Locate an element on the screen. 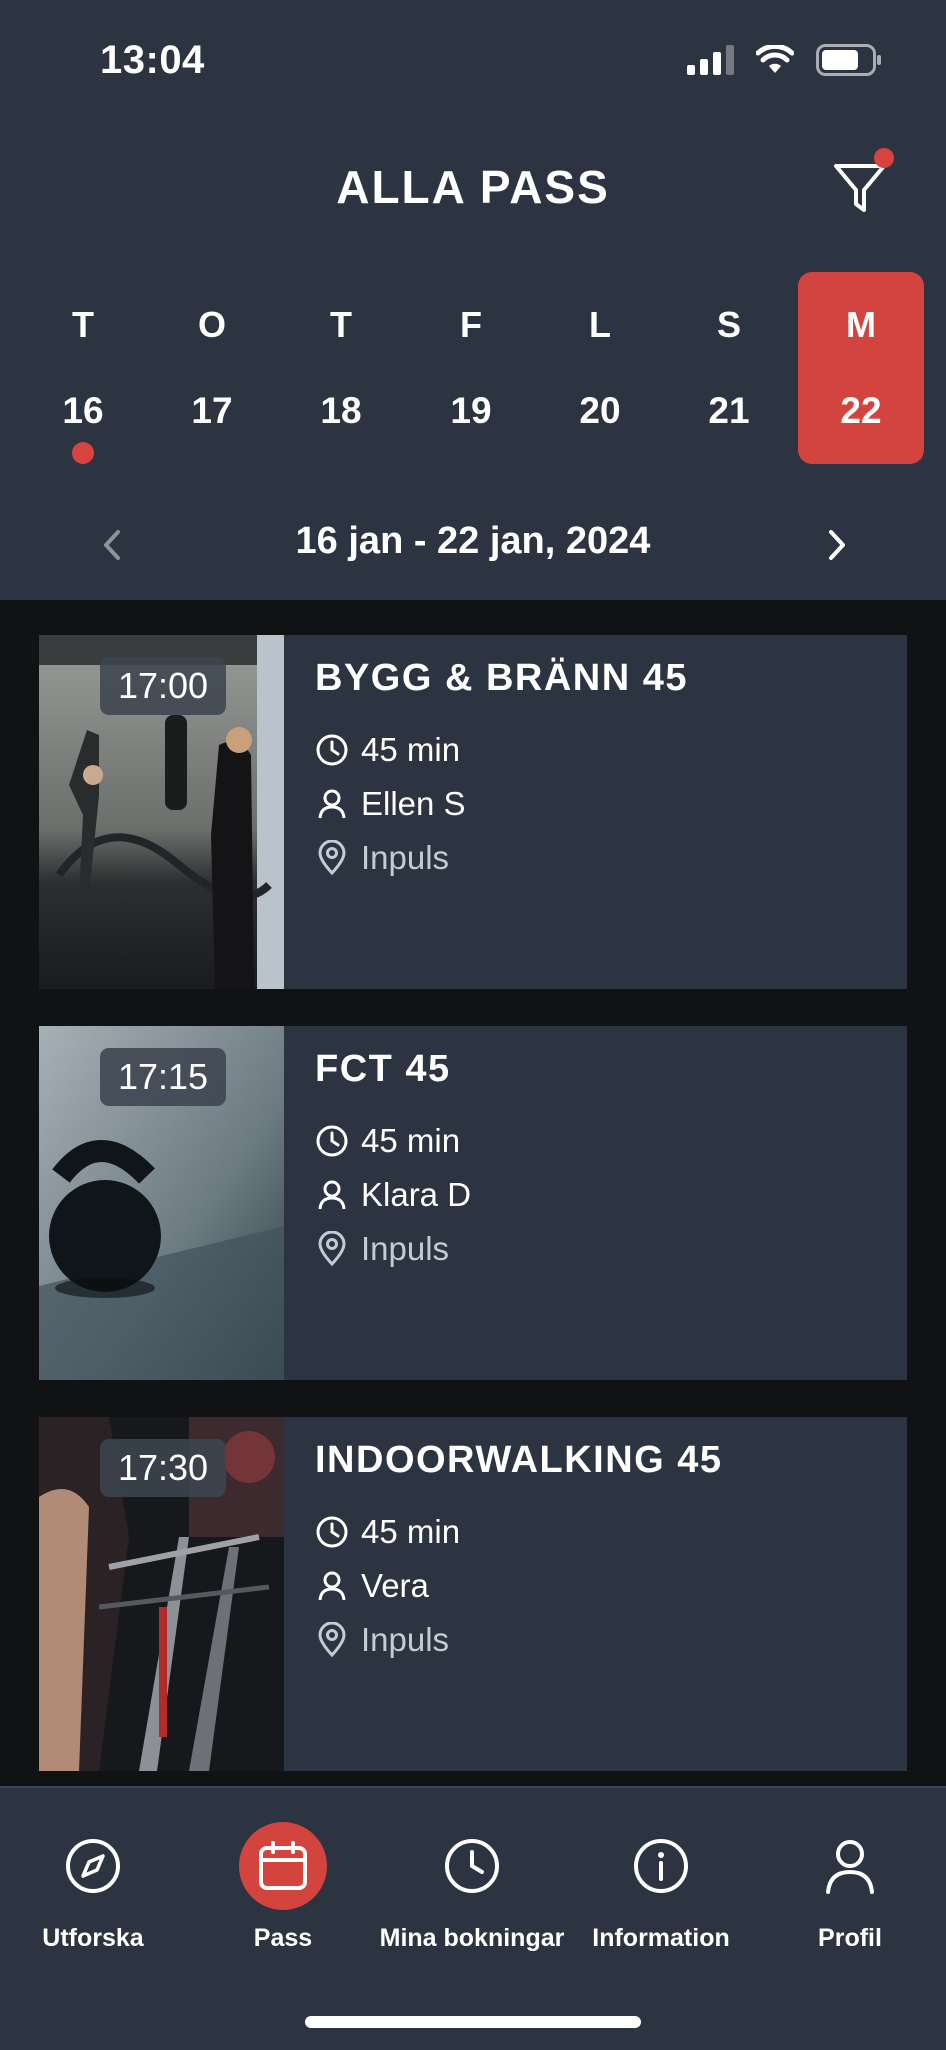 This screenshot has width=946, height=2050. status-icons is located at coordinates (784, 60).